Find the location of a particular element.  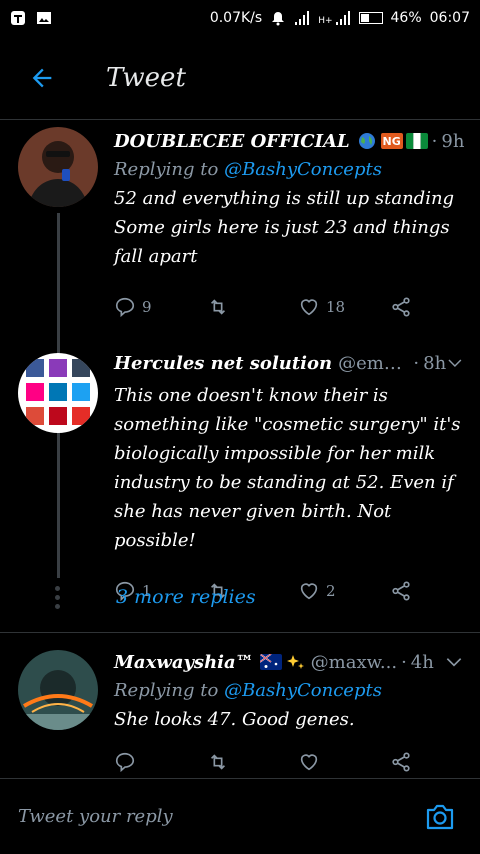

status-bar: 0.07K/s H+ 46% 06:07 is located at coordinates (240, 18).